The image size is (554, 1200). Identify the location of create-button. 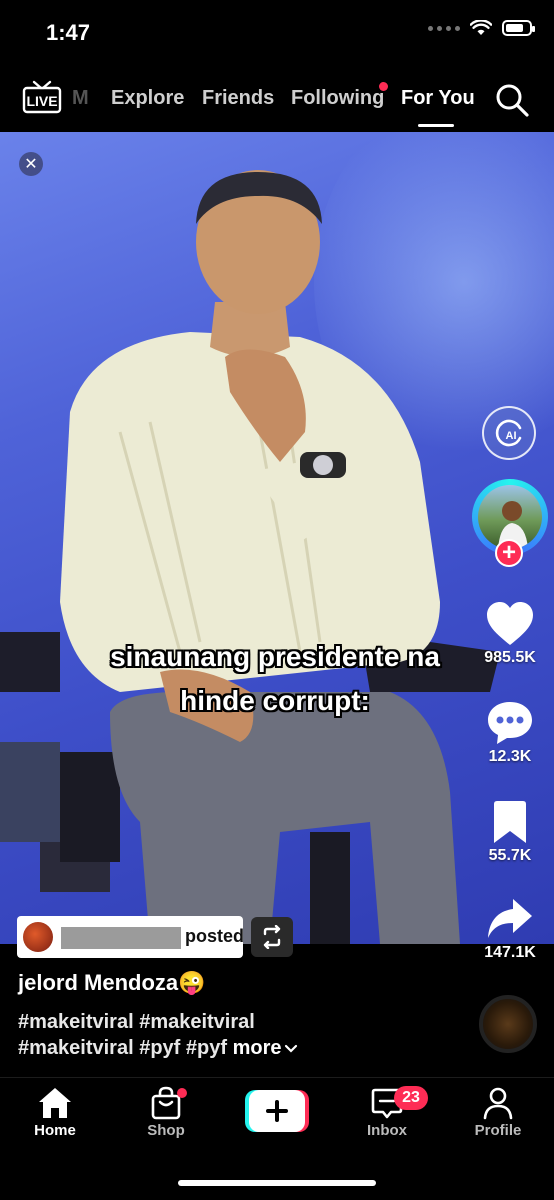
(277, 1111).